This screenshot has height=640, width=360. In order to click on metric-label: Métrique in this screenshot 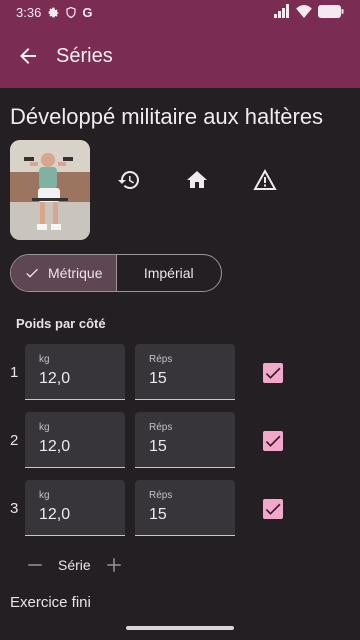, I will do `click(75, 273)`.